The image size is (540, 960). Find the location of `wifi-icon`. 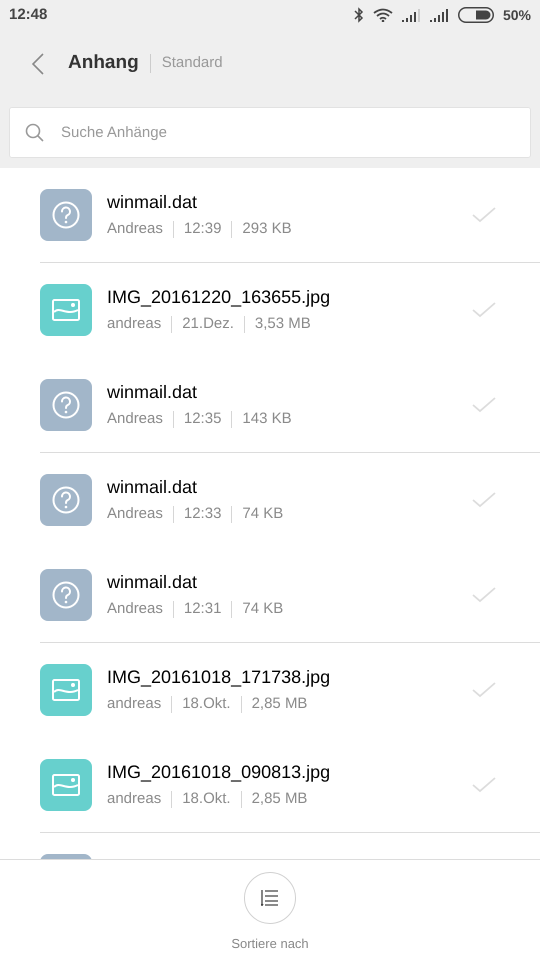

wifi-icon is located at coordinates (382, 15).